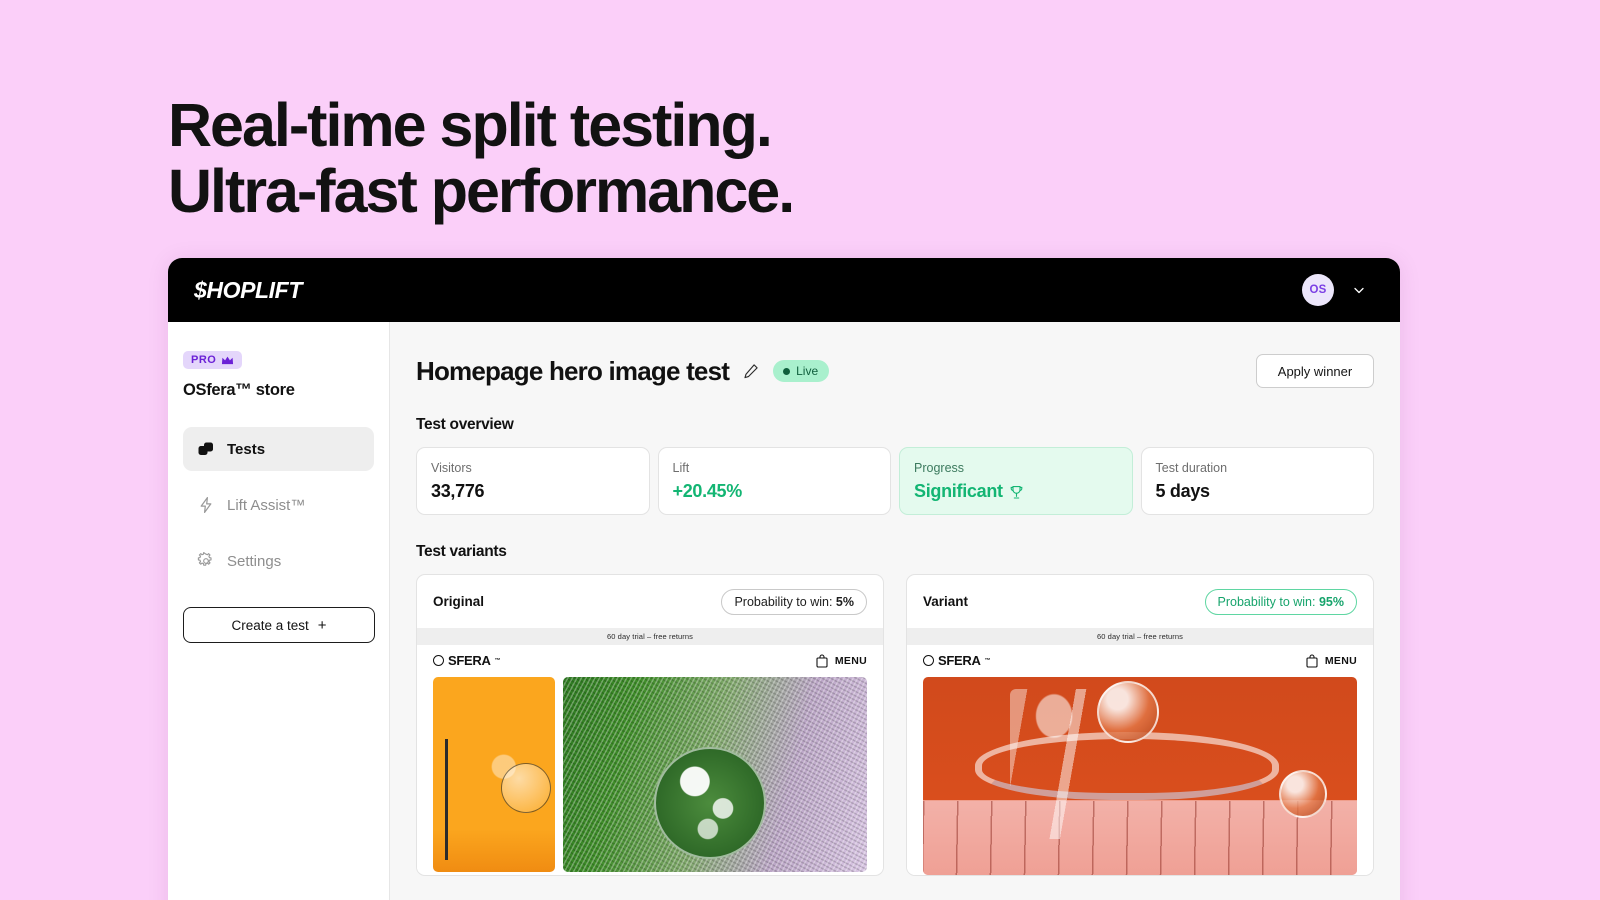 The height and width of the screenshot is (900, 1600). What do you see at coordinates (533, 481) in the screenshot?
I see `stat-card-visitors: Visitors 33,776` at bounding box center [533, 481].